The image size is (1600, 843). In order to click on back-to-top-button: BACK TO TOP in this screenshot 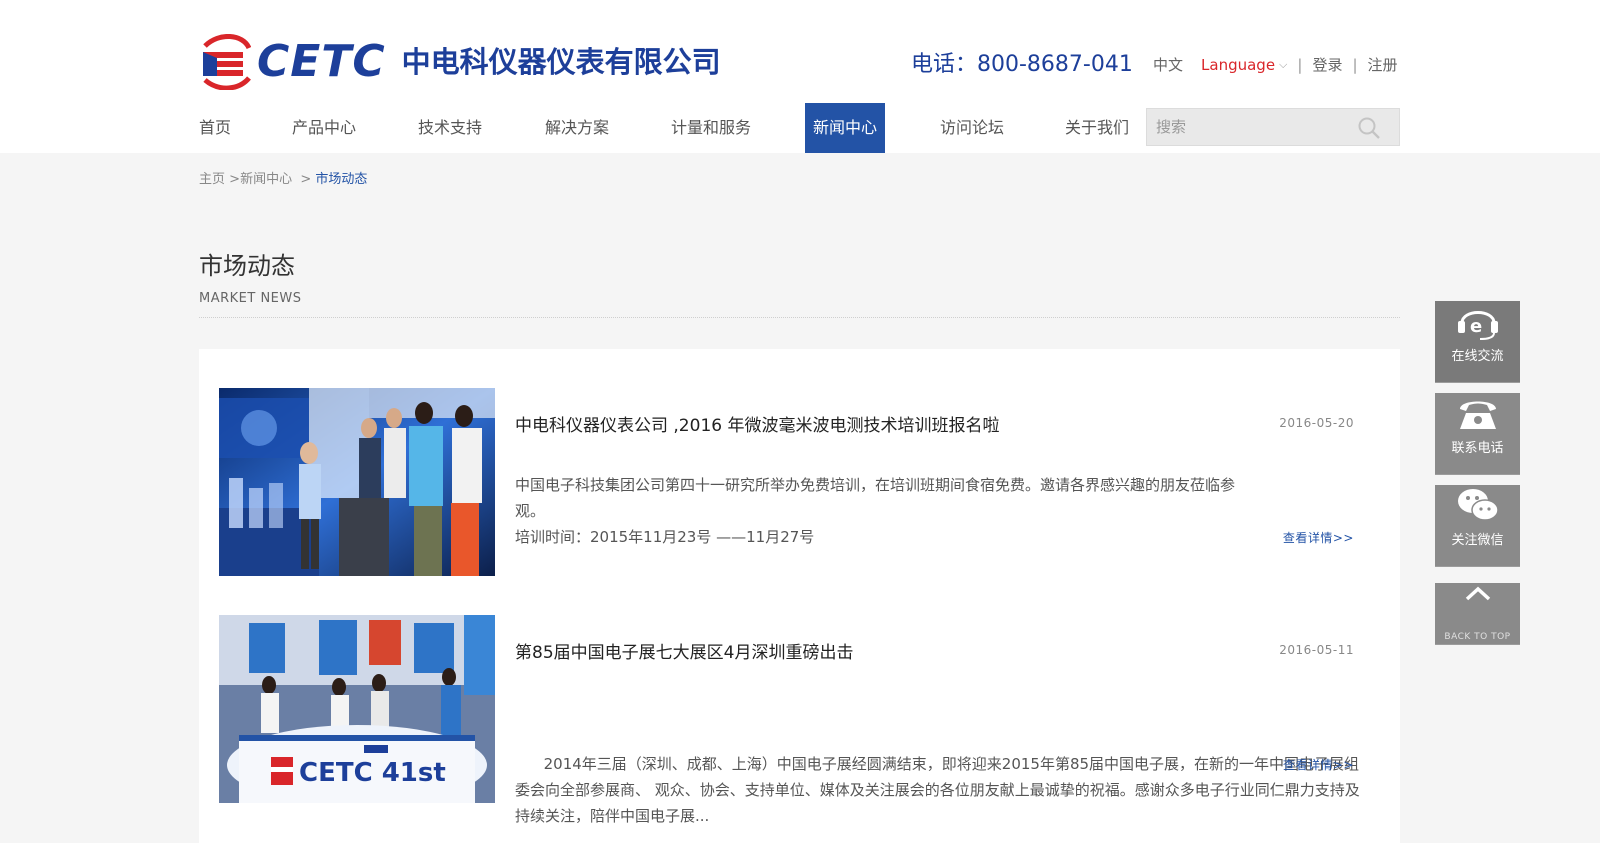, I will do `click(1477, 614)`.